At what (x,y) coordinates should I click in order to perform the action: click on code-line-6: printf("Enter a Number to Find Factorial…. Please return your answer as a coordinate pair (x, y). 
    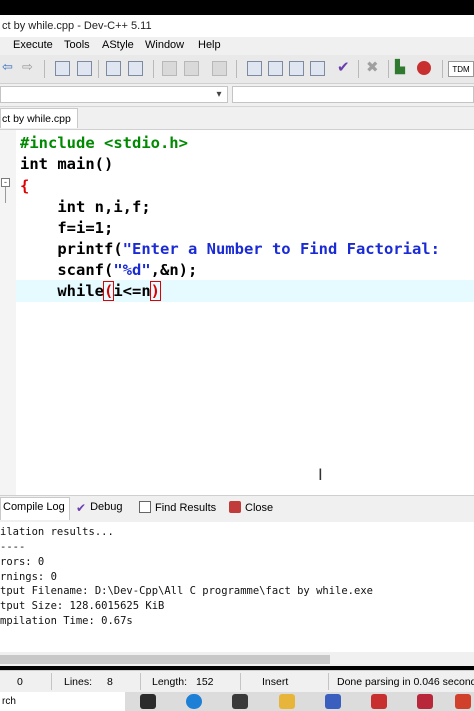
    Looking at the image, I should click on (234, 249).